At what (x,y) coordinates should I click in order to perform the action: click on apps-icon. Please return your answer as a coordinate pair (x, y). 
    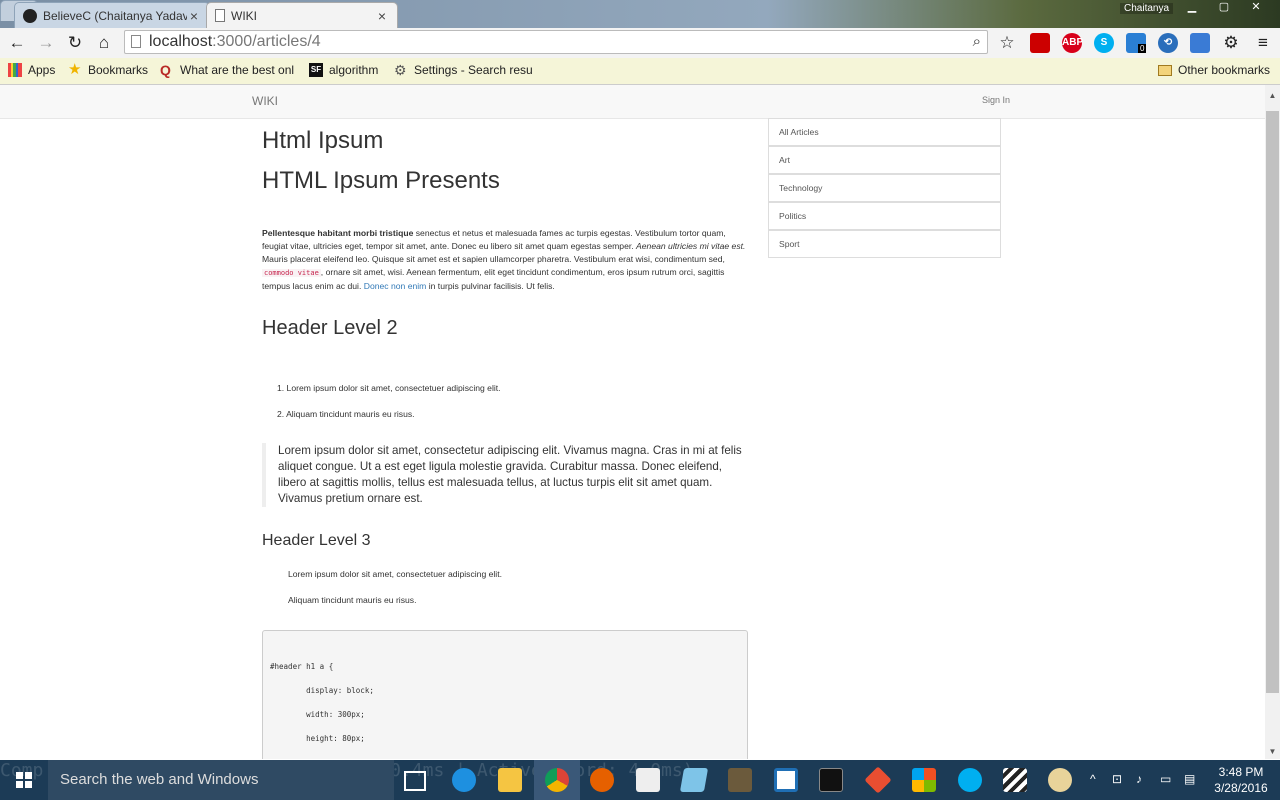
    Looking at the image, I should click on (15, 70).